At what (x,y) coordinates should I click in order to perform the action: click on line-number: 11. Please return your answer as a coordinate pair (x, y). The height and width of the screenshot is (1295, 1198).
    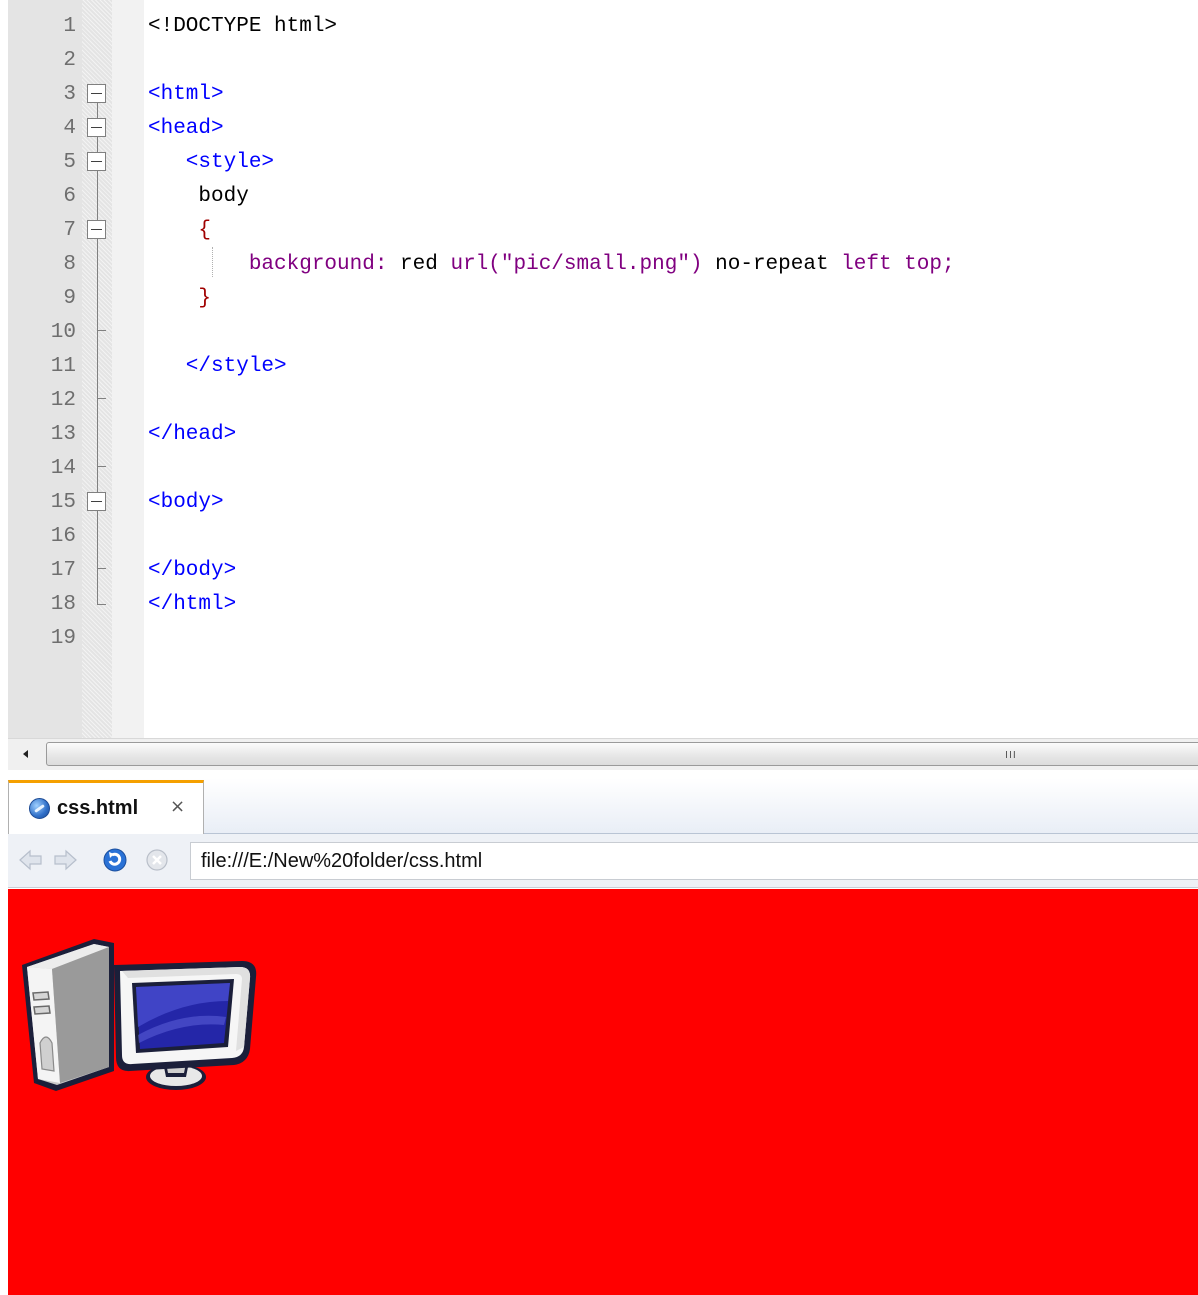
    Looking at the image, I should click on (63, 366).